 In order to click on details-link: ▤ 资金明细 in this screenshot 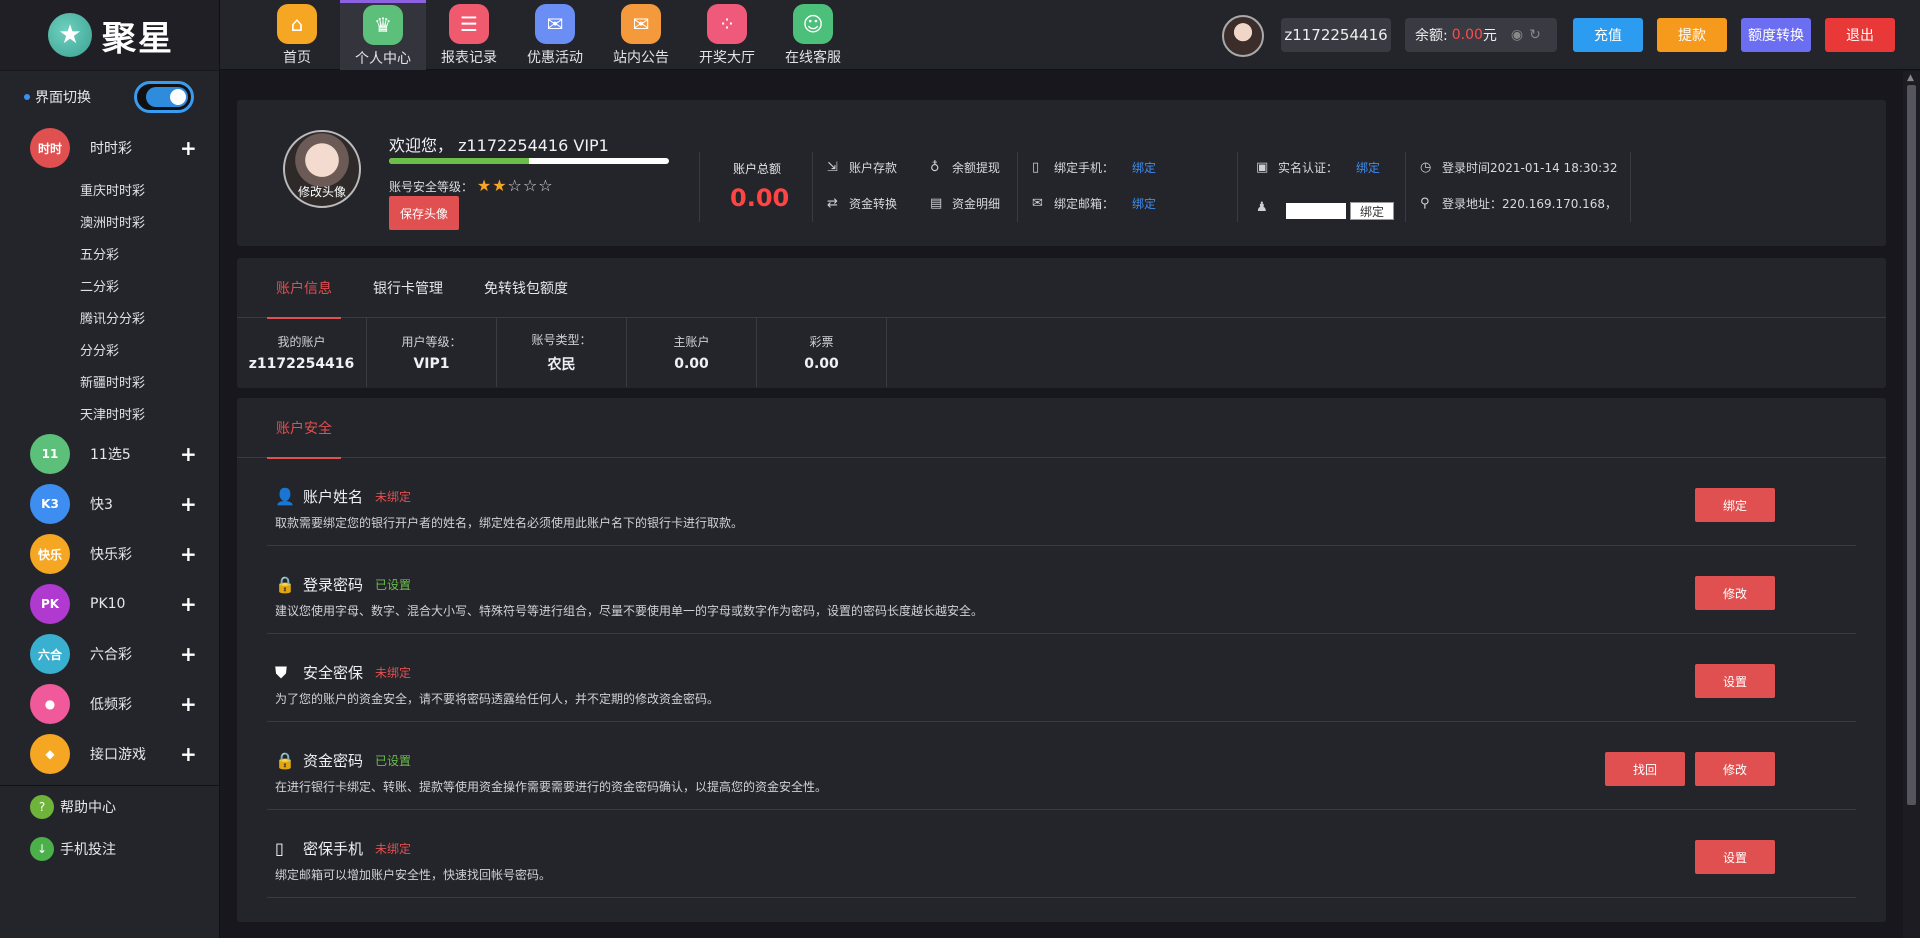, I will do `click(965, 203)`.